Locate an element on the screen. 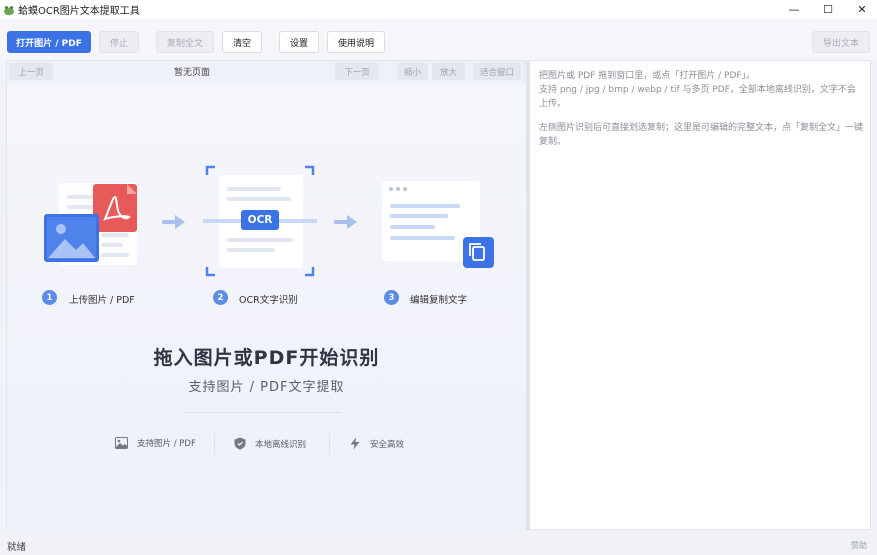  step-2-label: OCR文字识别 is located at coordinates (268, 300).